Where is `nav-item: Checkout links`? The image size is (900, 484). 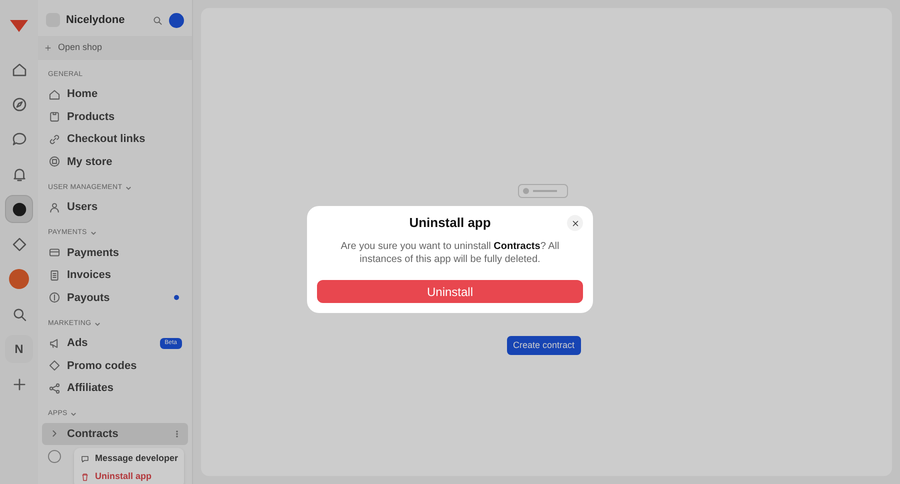 nav-item: Checkout links is located at coordinates (115, 139).